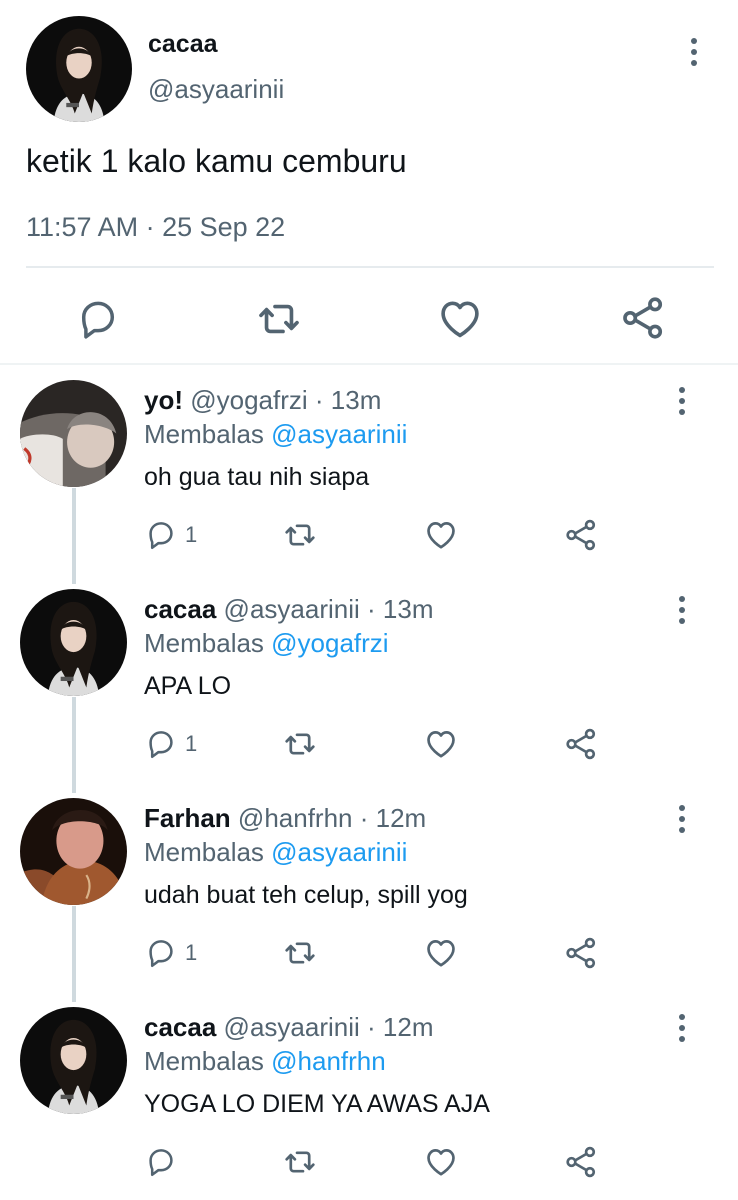 This screenshot has width=738, height=1200. What do you see at coordinates (188, 686) in the screenshot?
I see `reply-text: APA LO` at bounding box center [188, 686].